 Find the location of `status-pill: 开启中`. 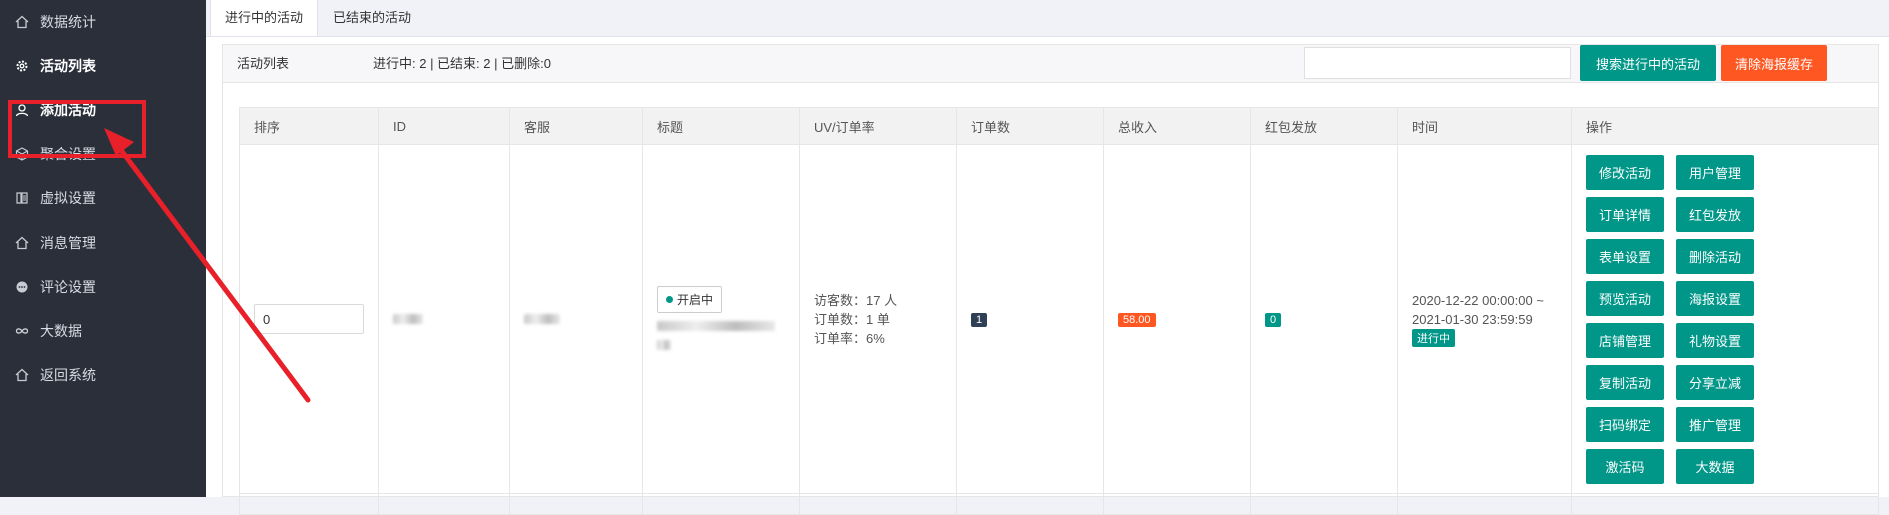

status-pill: 开启中 is located at coordinates (690, 299).